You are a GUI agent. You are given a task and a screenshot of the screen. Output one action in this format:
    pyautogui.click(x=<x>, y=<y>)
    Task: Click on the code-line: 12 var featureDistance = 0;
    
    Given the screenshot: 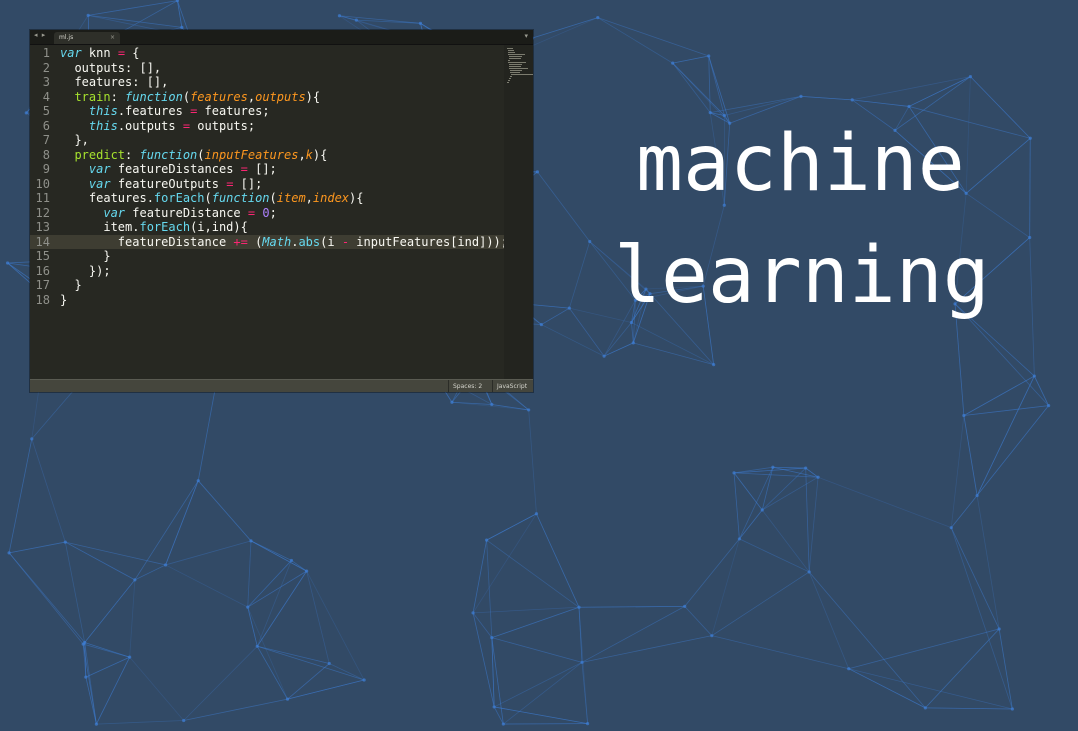 What is the action you would take?
    pyautogui.click(x=267, y=213)
    